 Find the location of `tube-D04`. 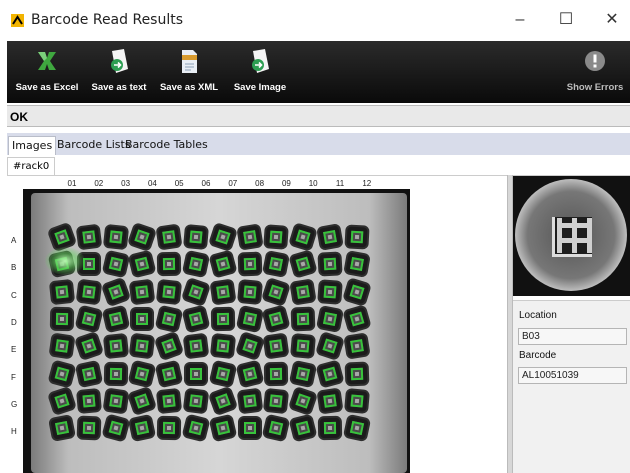

tube-D04 is located at coordinates (142, 318).